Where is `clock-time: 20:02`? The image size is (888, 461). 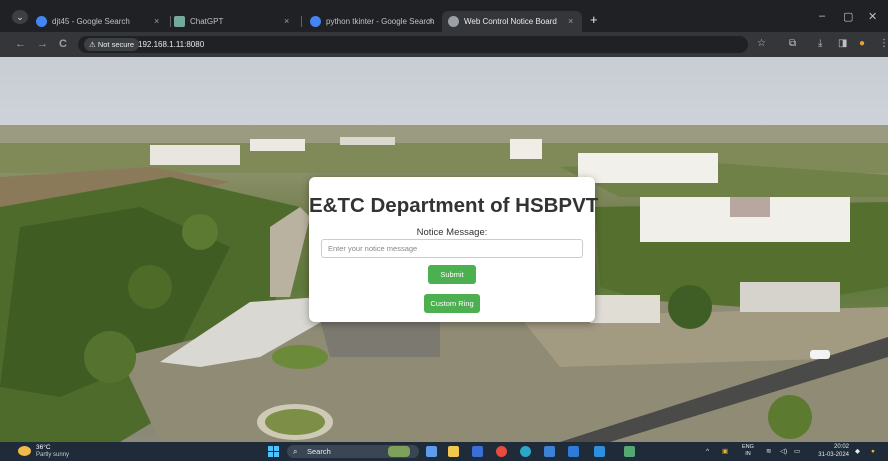 clock-time: 20:02 is located at coordinates (841, 447).